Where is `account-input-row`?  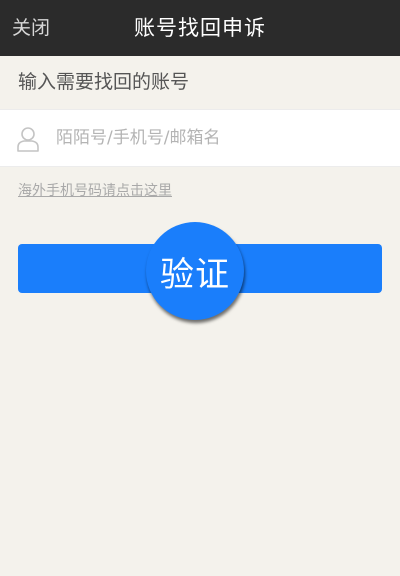 account-input-row is located at coordinates (200, 138).